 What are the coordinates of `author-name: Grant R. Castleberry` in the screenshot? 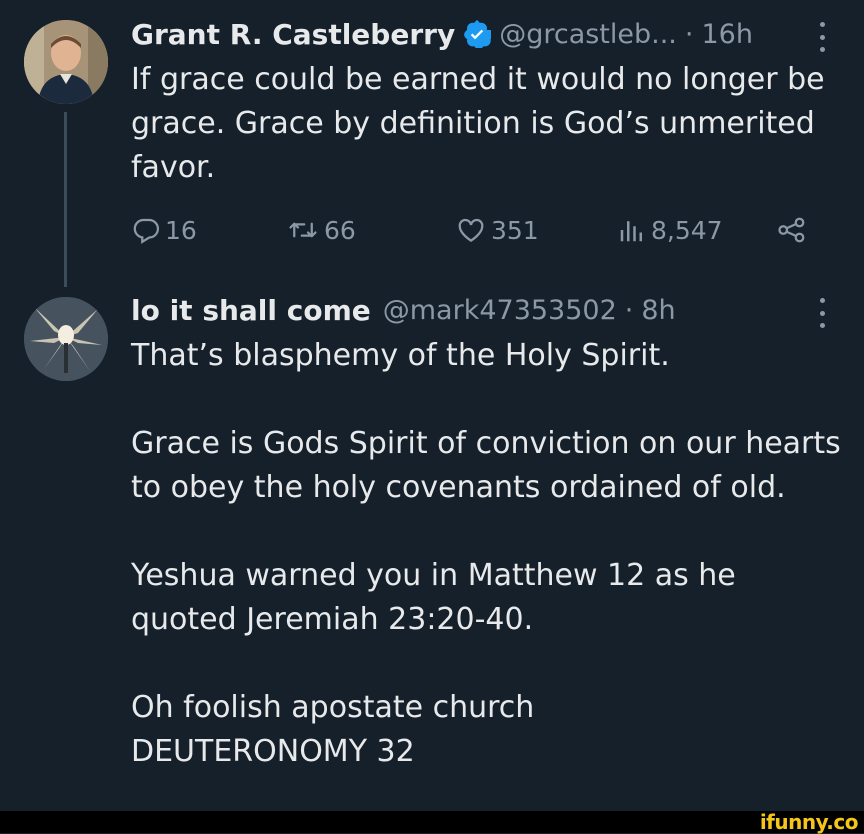 It's located at (293, 34).